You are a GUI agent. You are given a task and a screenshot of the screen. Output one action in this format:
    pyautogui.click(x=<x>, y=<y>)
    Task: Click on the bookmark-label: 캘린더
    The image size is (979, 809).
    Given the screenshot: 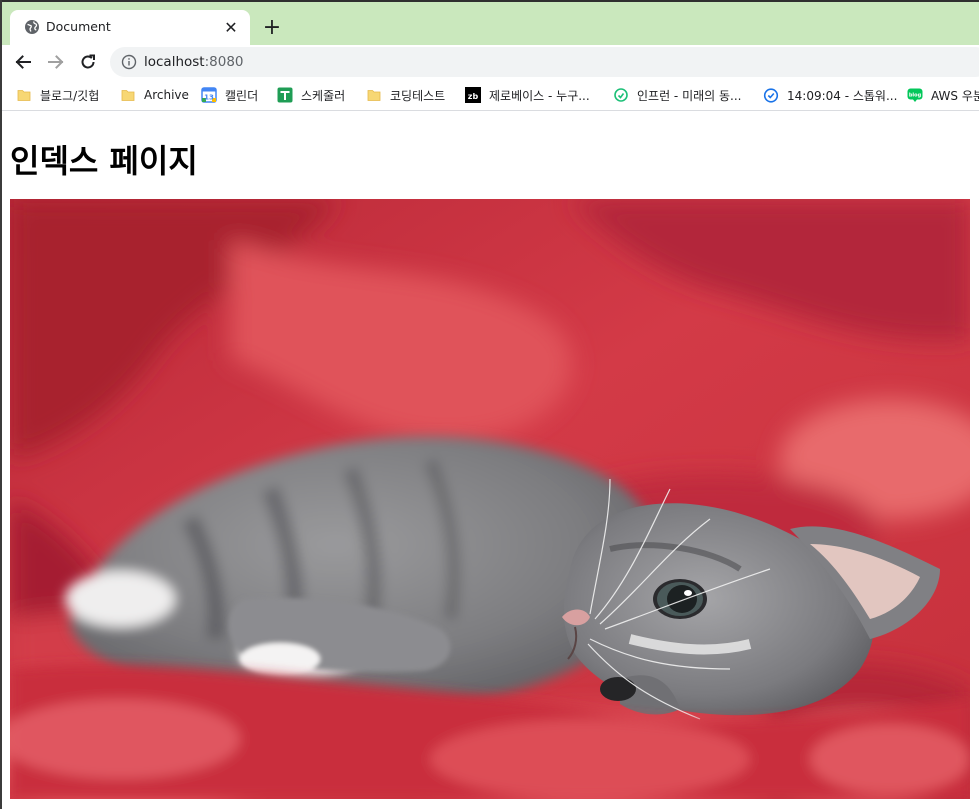 What is the action you would take?
    pyautogui.click(x=242, y=95)
    